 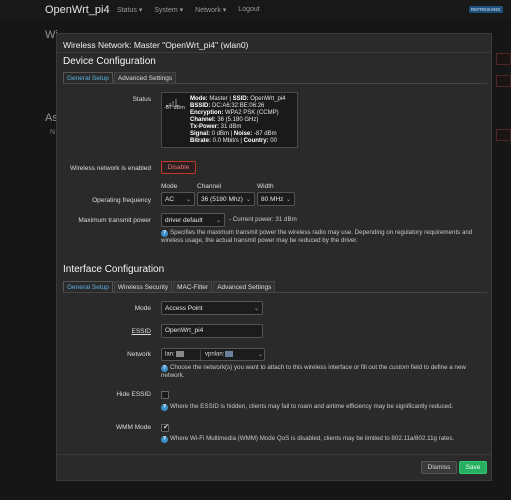 What do you see at coordinates (219, 354) in the screenshot?
I see `network-chip-vpnlan: vpnlan:` at bounding box center [219, 354].